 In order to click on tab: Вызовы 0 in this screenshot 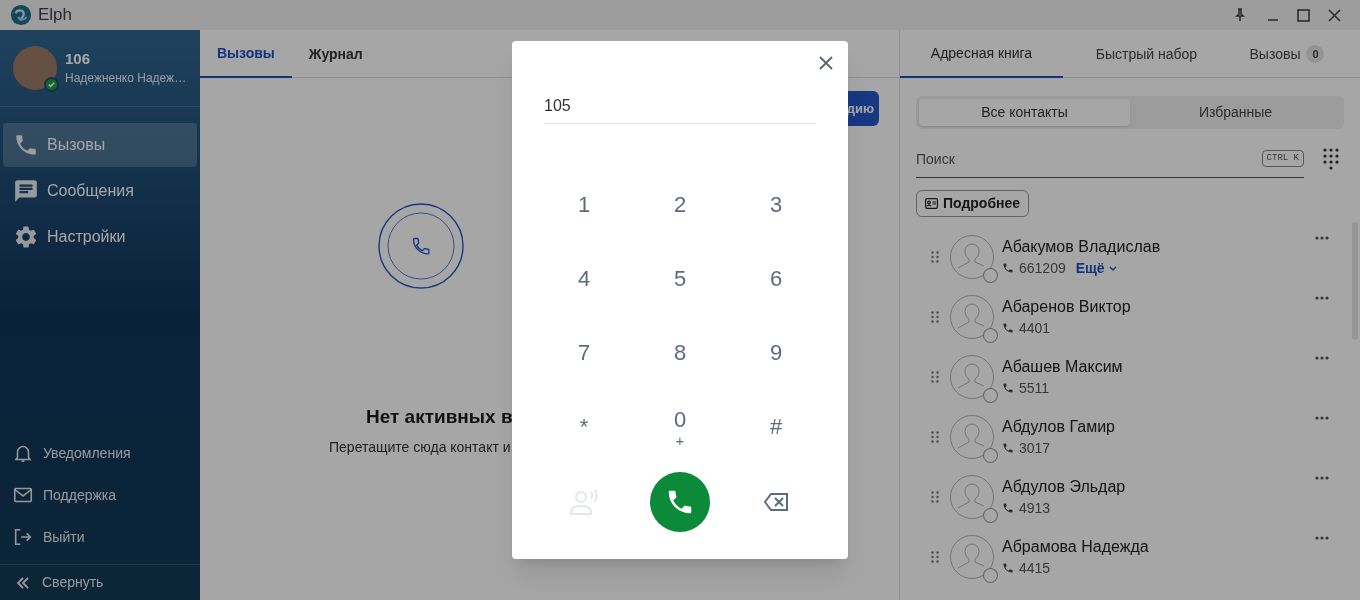, I will do `click(1287, 54)`.